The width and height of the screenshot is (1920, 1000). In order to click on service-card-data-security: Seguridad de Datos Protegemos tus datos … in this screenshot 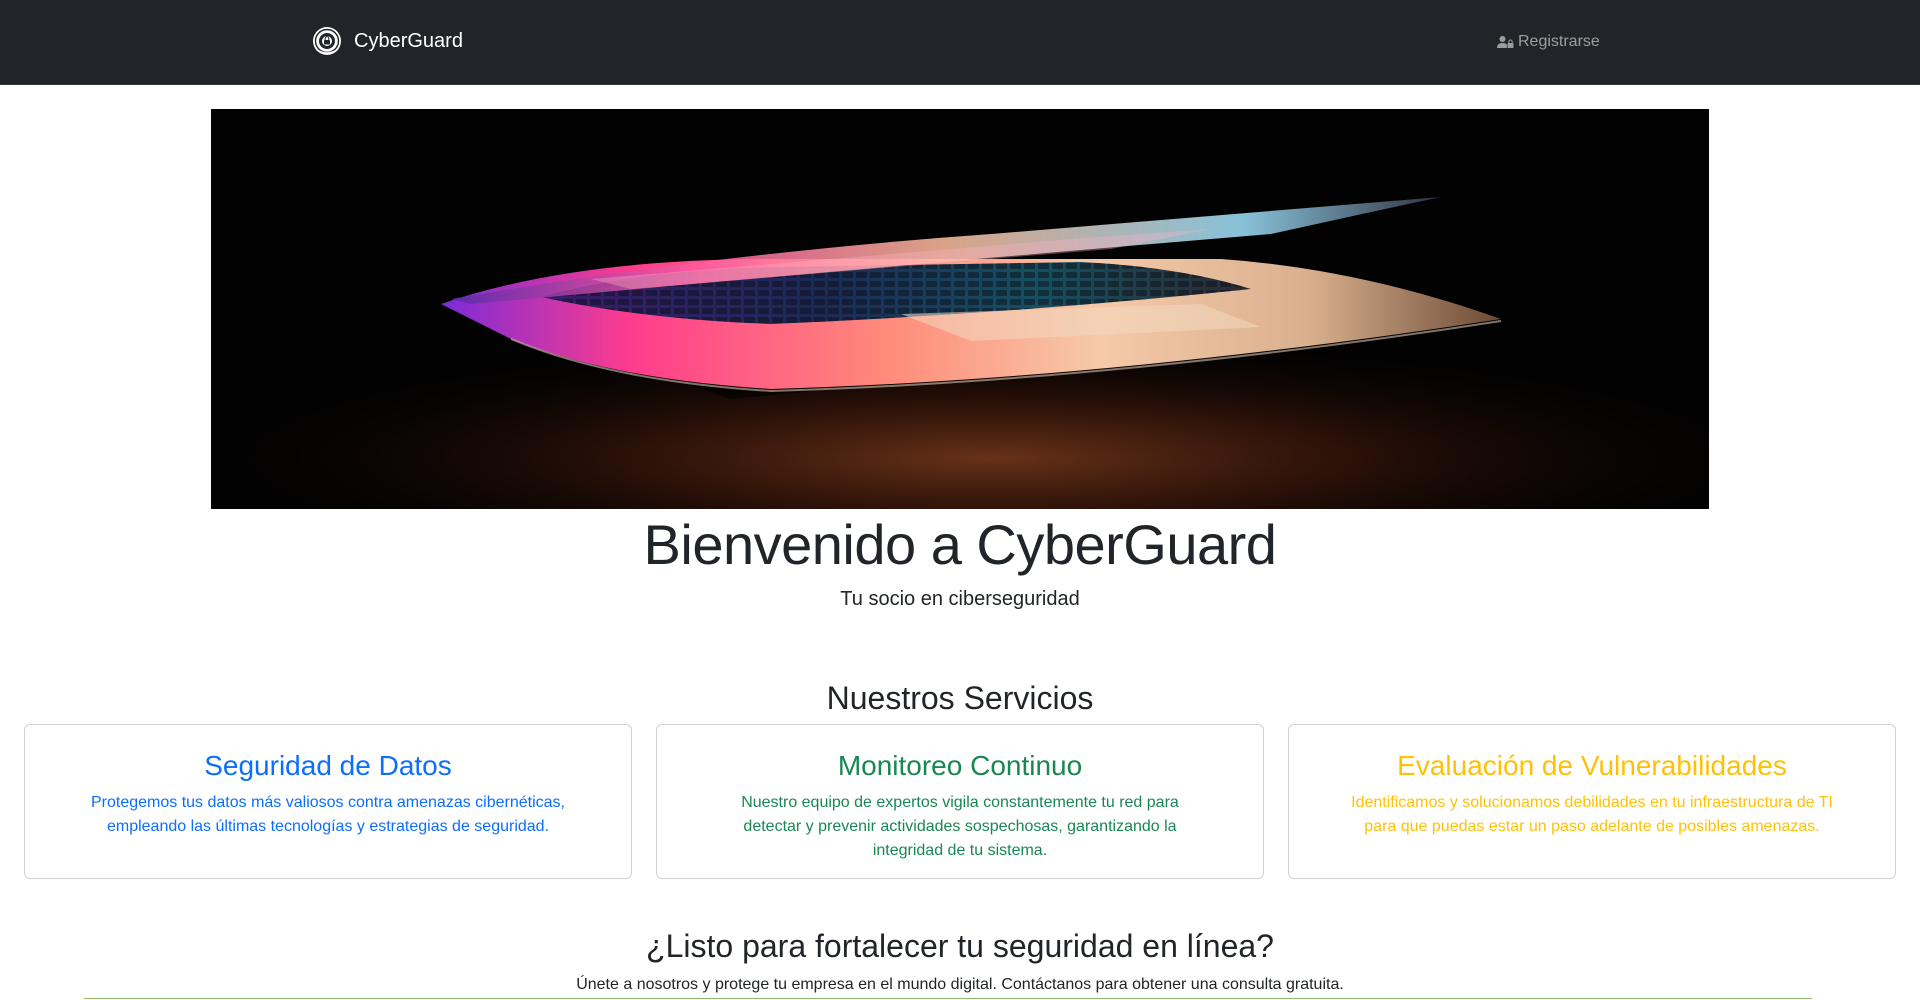, I will do `click(328, 801)`.